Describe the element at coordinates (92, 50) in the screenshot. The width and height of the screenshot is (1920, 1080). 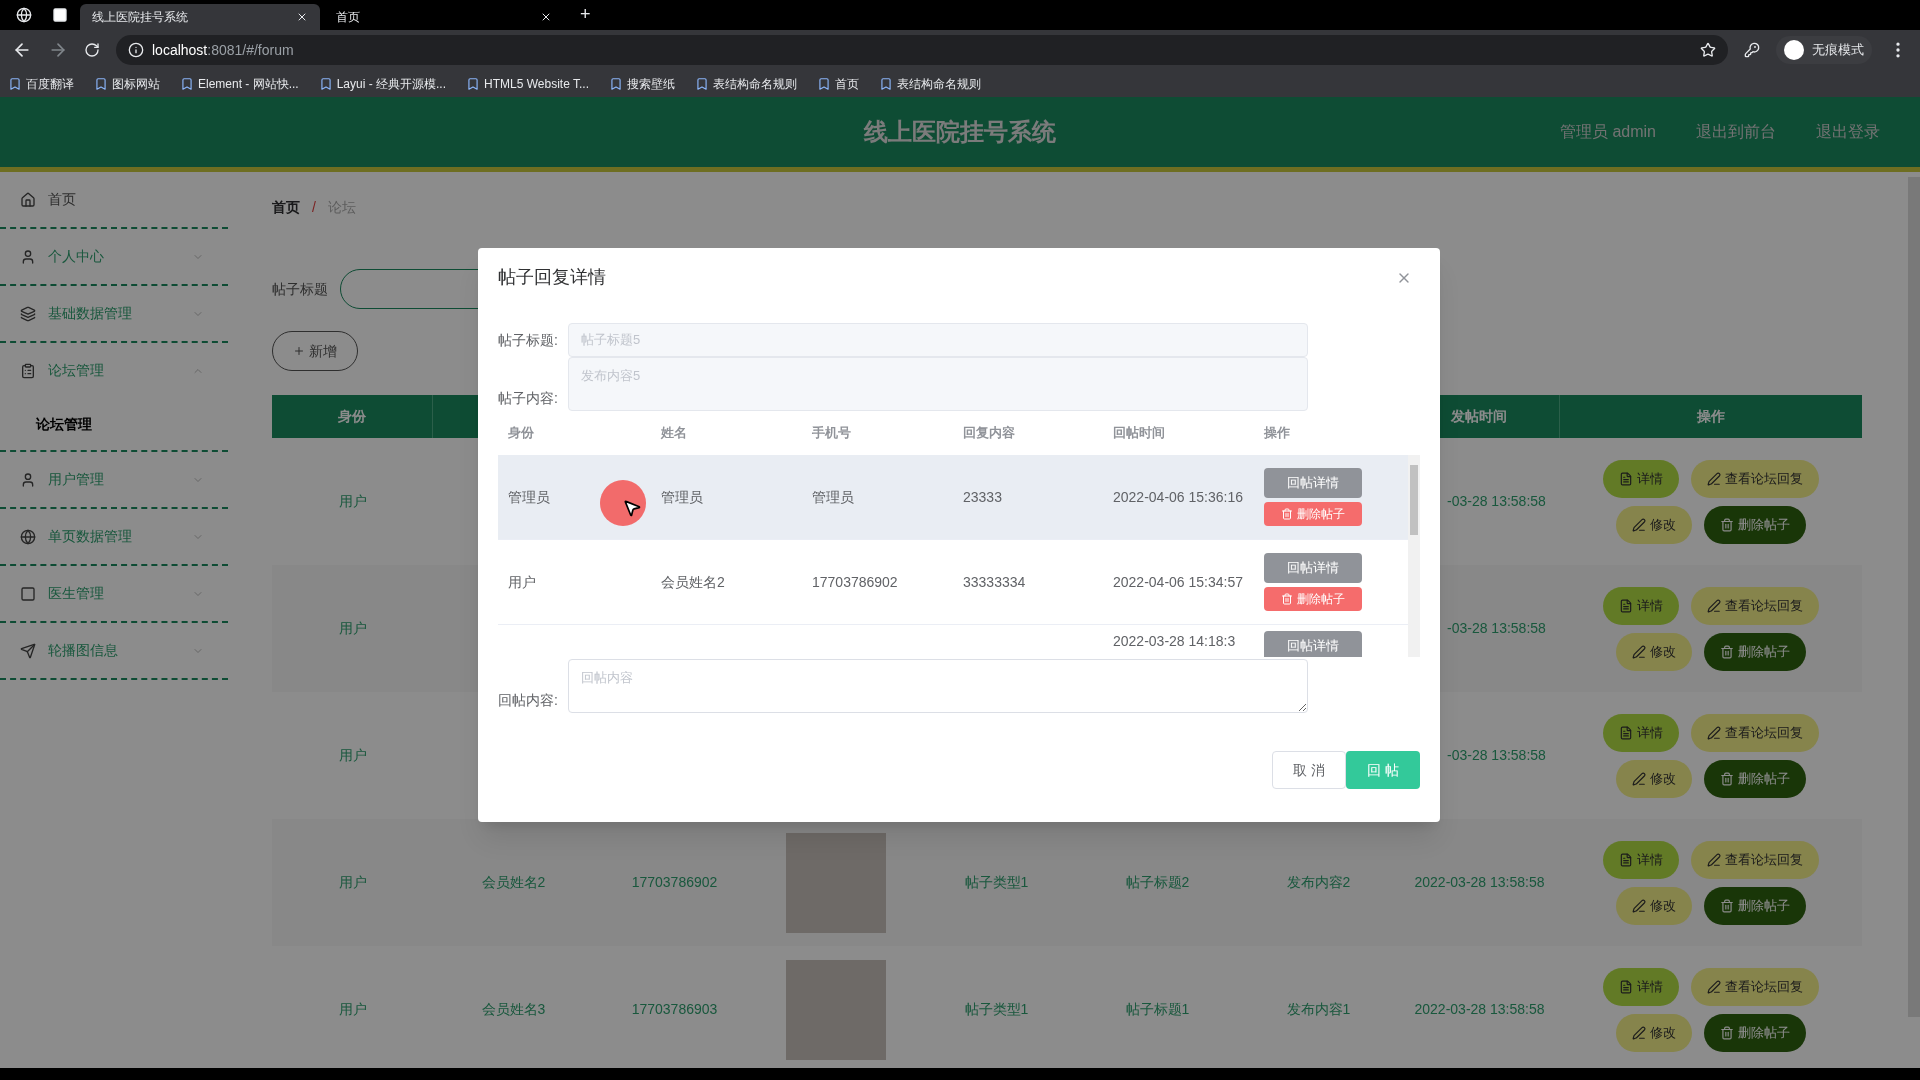
I see `reload-icon` at that location.